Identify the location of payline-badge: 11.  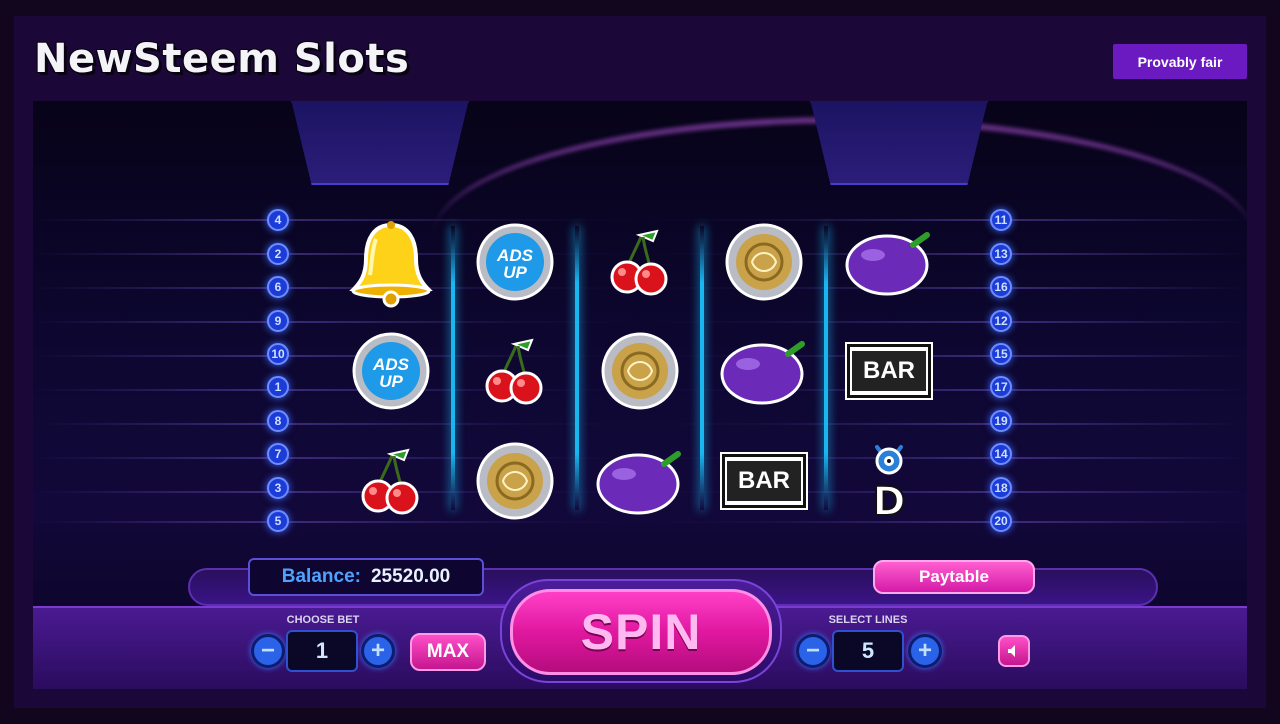
(1001, 220).